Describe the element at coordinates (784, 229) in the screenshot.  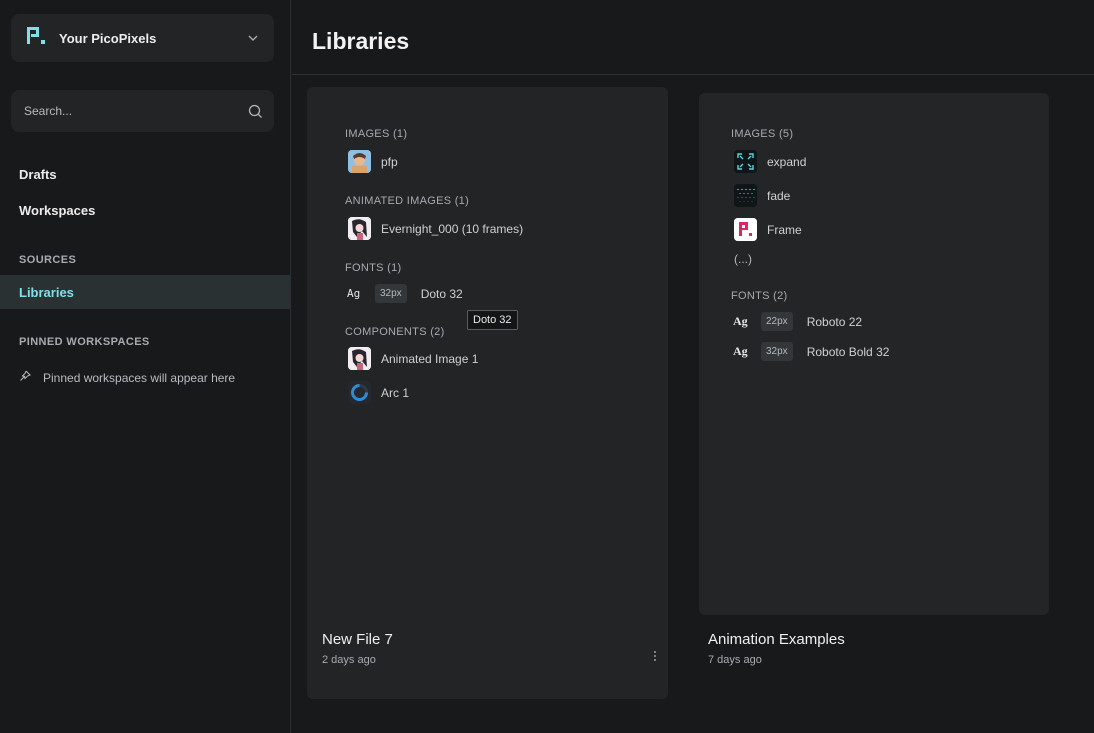
I see `asset-name: Frame` at that location.